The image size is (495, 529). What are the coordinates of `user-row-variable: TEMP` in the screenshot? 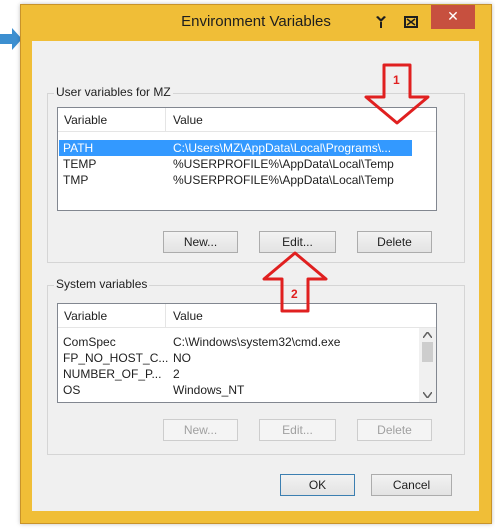 It's located at (80, 164).